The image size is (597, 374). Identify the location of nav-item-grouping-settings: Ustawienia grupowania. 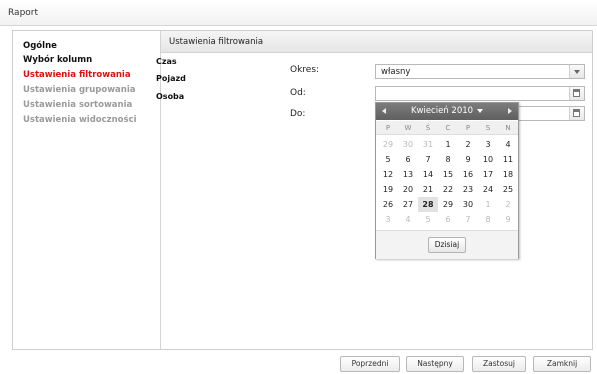
(79, 90).